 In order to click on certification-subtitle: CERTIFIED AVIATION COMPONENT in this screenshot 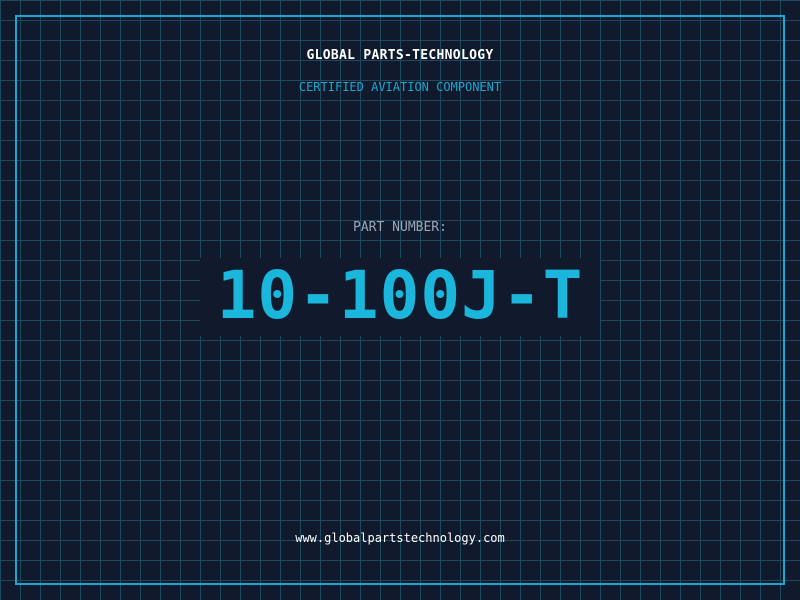, I will do `click(400, 87)`.